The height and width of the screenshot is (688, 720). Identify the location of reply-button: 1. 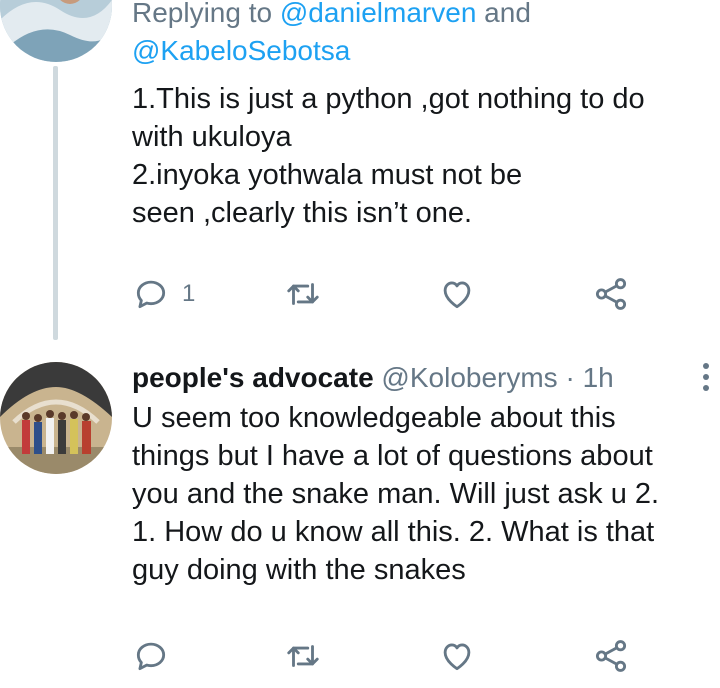
(163, 294).